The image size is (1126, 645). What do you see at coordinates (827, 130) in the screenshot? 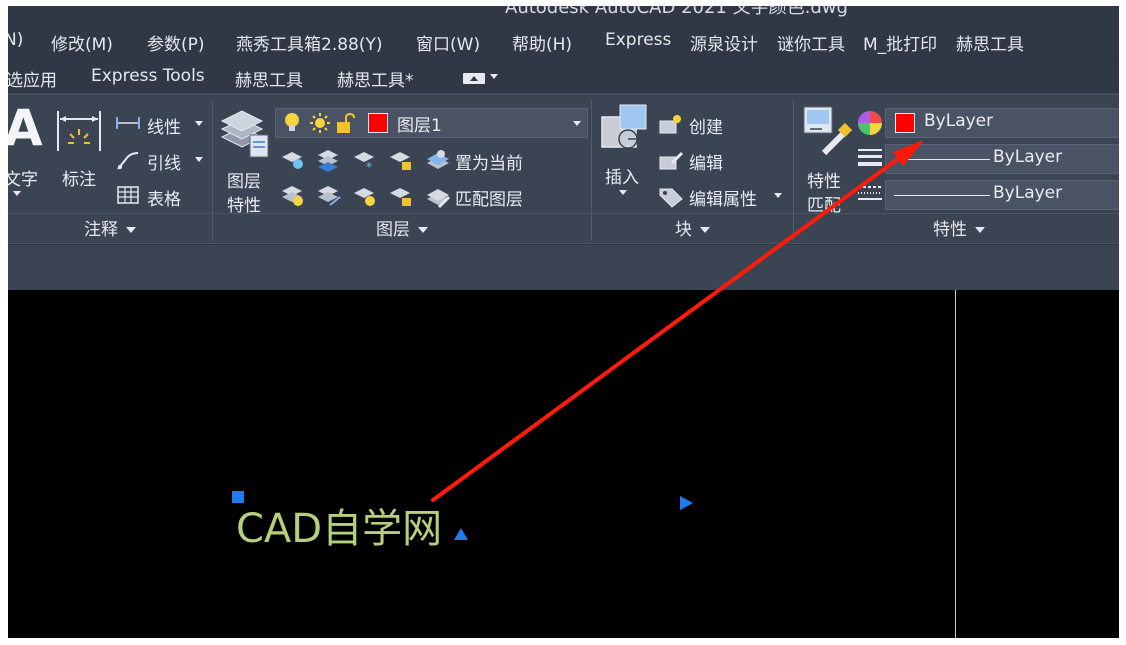
I see `match-properties-icon` at bounding box center [827, 130].